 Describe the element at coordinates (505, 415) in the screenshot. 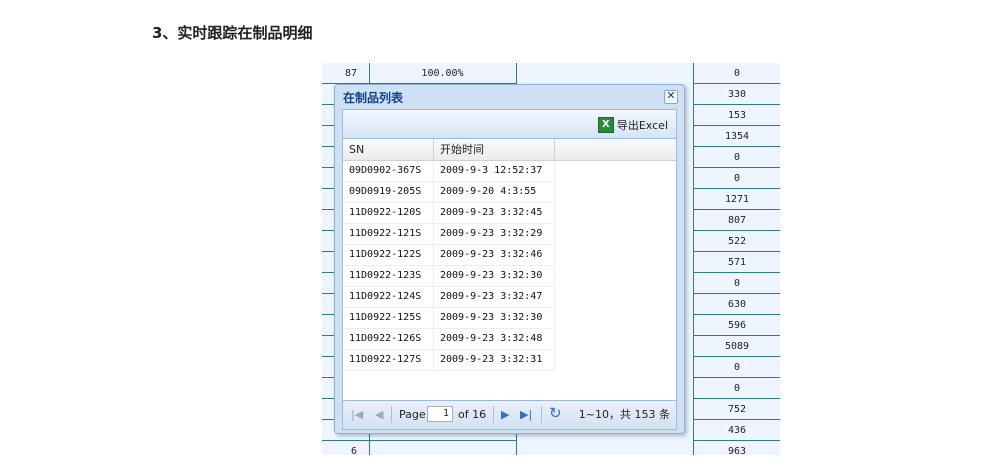

I see `next-page-icon: ▶` at that location.